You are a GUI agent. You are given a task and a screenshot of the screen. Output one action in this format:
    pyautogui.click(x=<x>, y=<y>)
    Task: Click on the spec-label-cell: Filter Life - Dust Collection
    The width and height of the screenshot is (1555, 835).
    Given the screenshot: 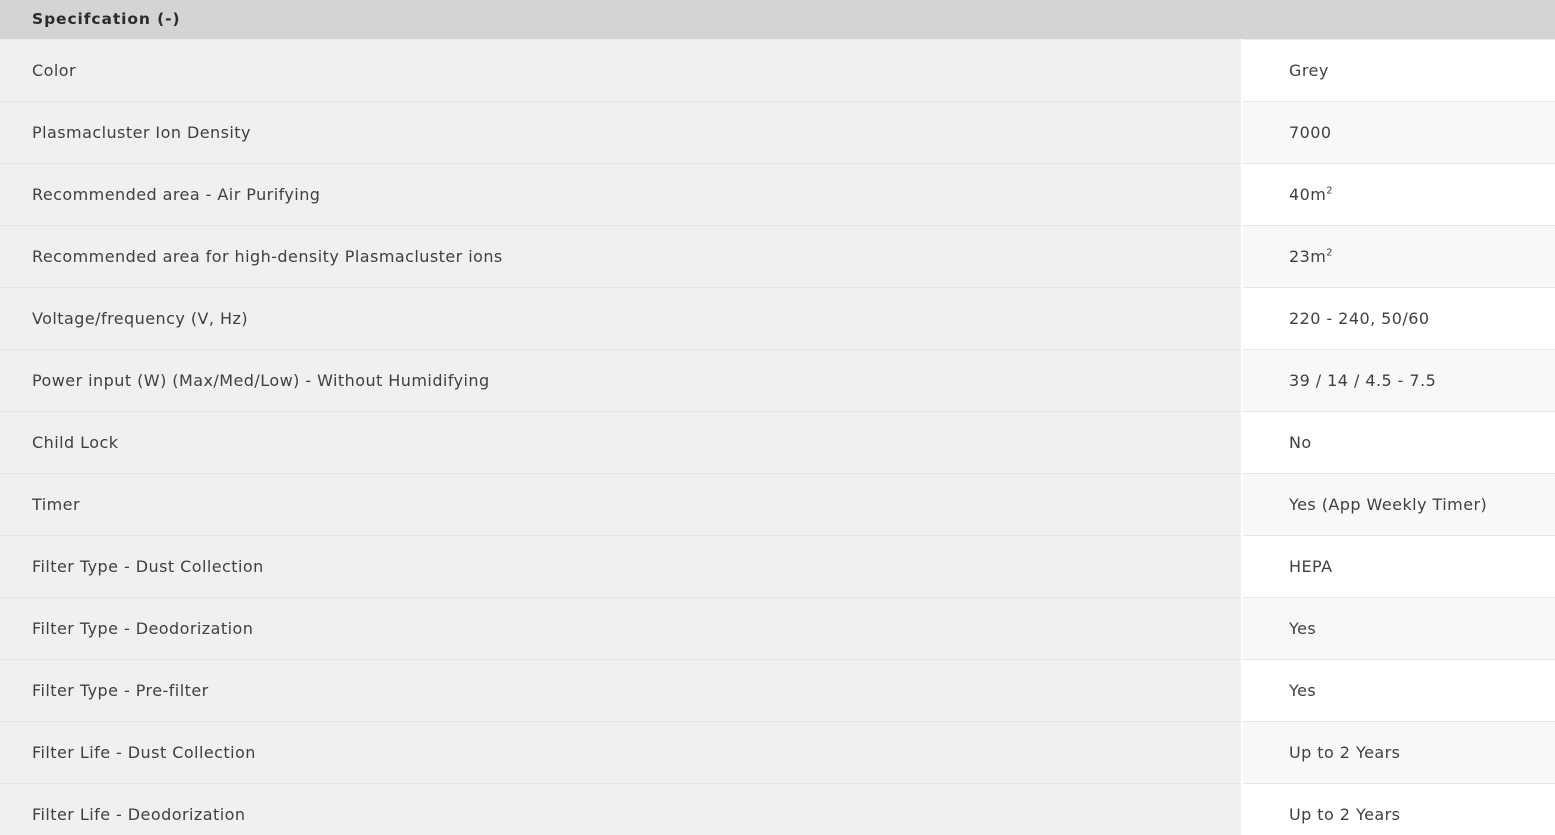 What is the action you would take?
    pyautogui.click(x=621, y=752)
    